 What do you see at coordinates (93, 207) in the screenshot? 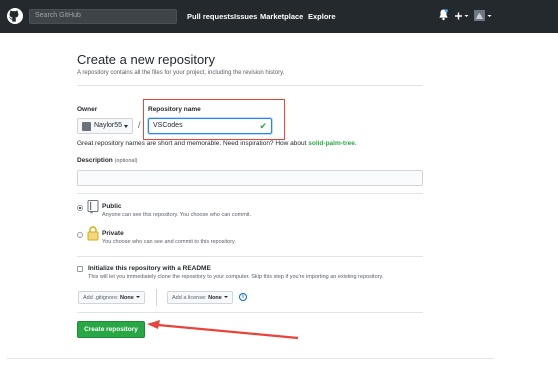
I see `repo-icon` at bounding box center [93, 207].